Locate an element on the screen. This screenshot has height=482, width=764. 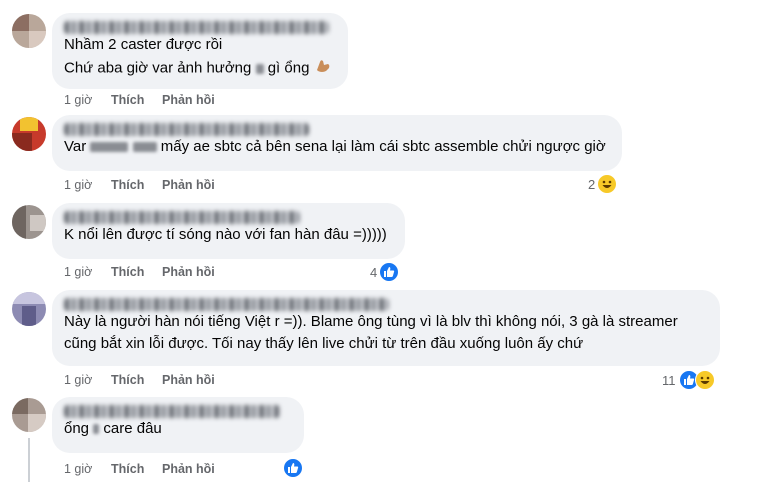
thread-line is located at coordinates (29, 460).